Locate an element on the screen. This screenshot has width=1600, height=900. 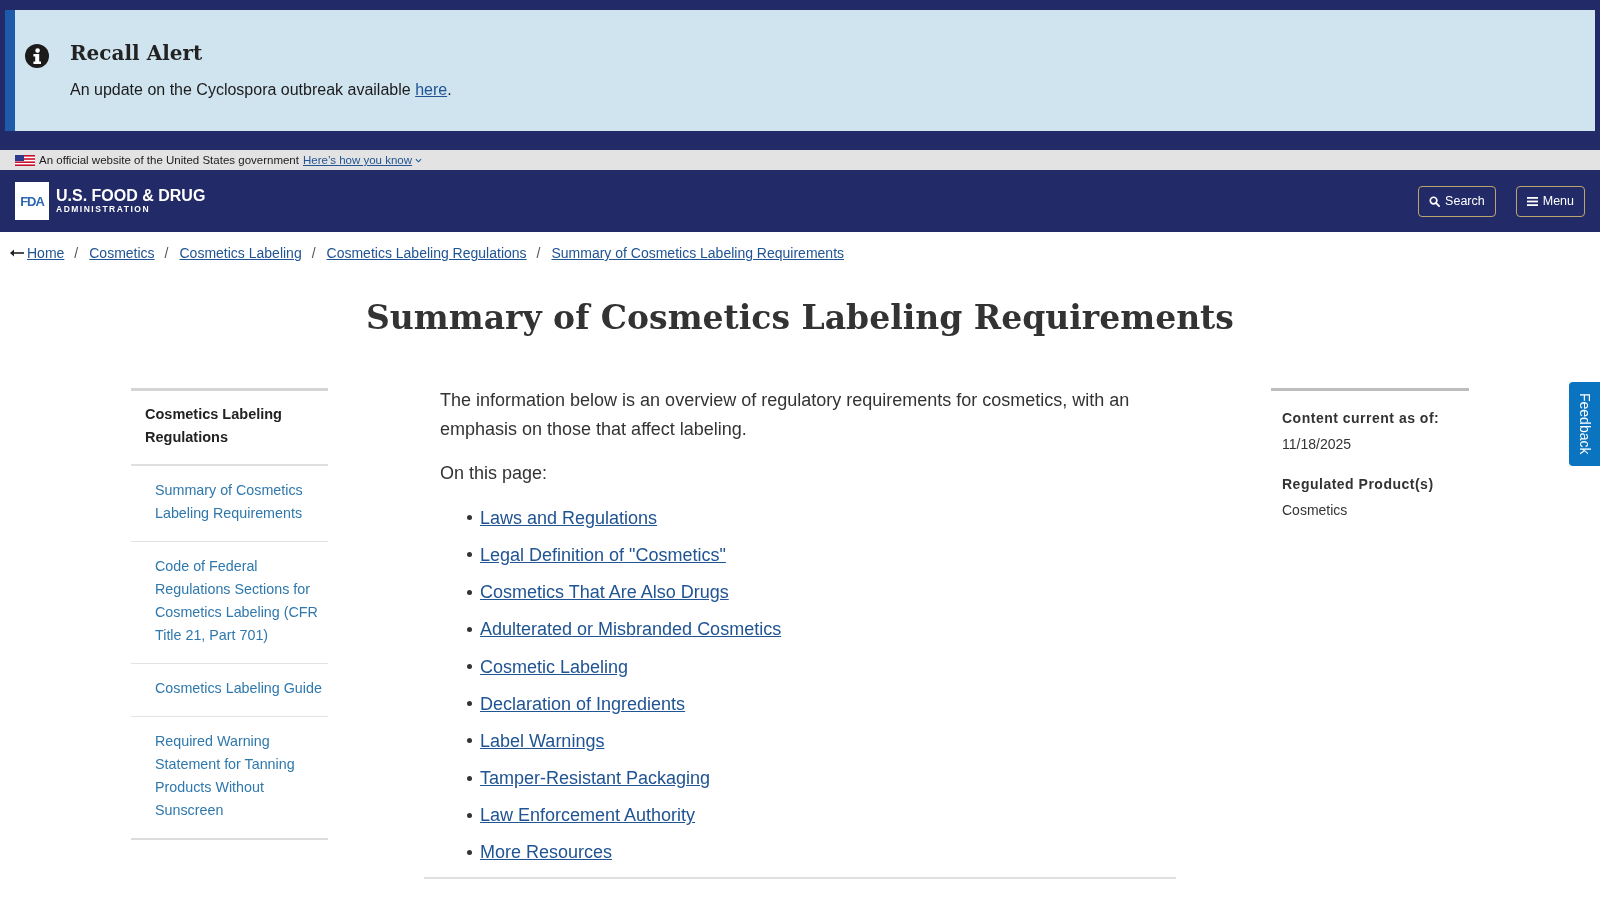
page-section-link: Law Enforcement Authority is located at coordinates (588, 815).